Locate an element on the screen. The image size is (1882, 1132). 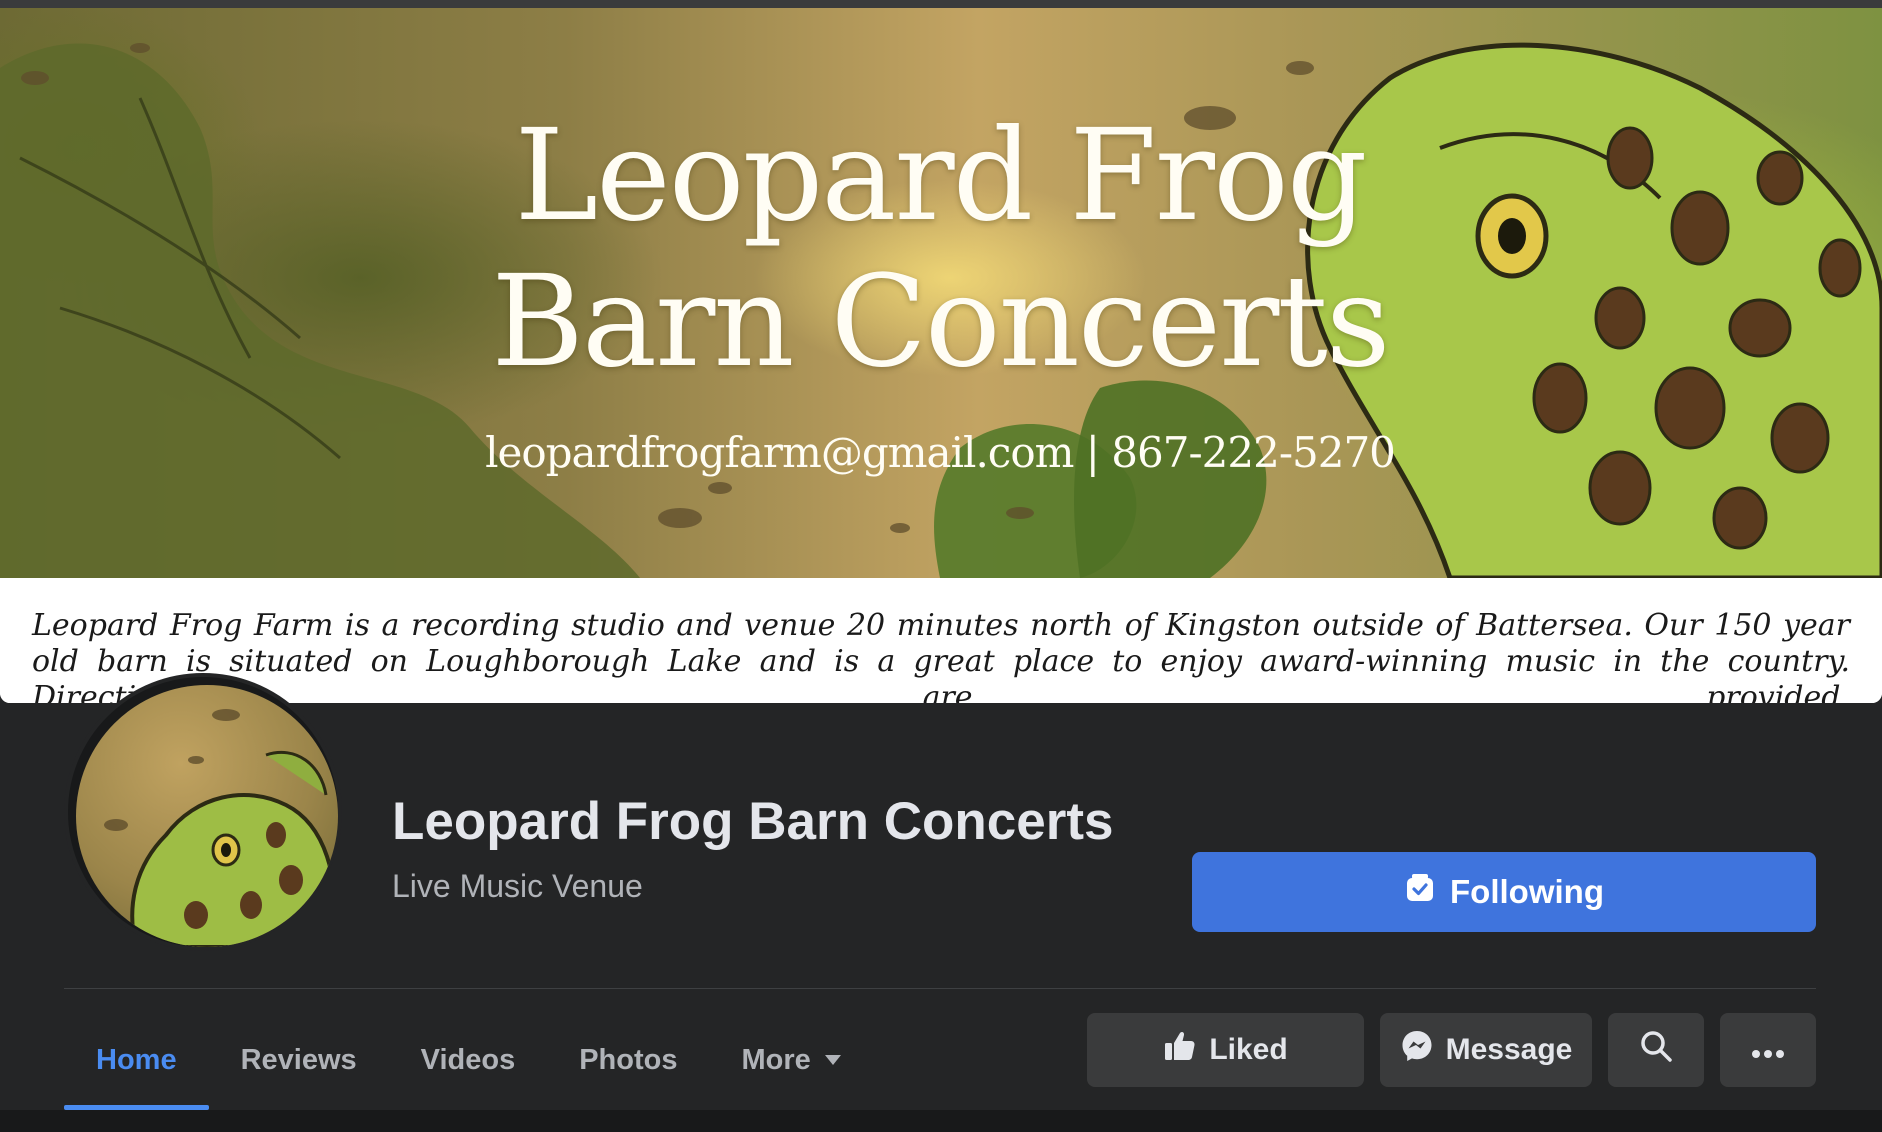
top-bar-edge is located at coordinates (941, 4).